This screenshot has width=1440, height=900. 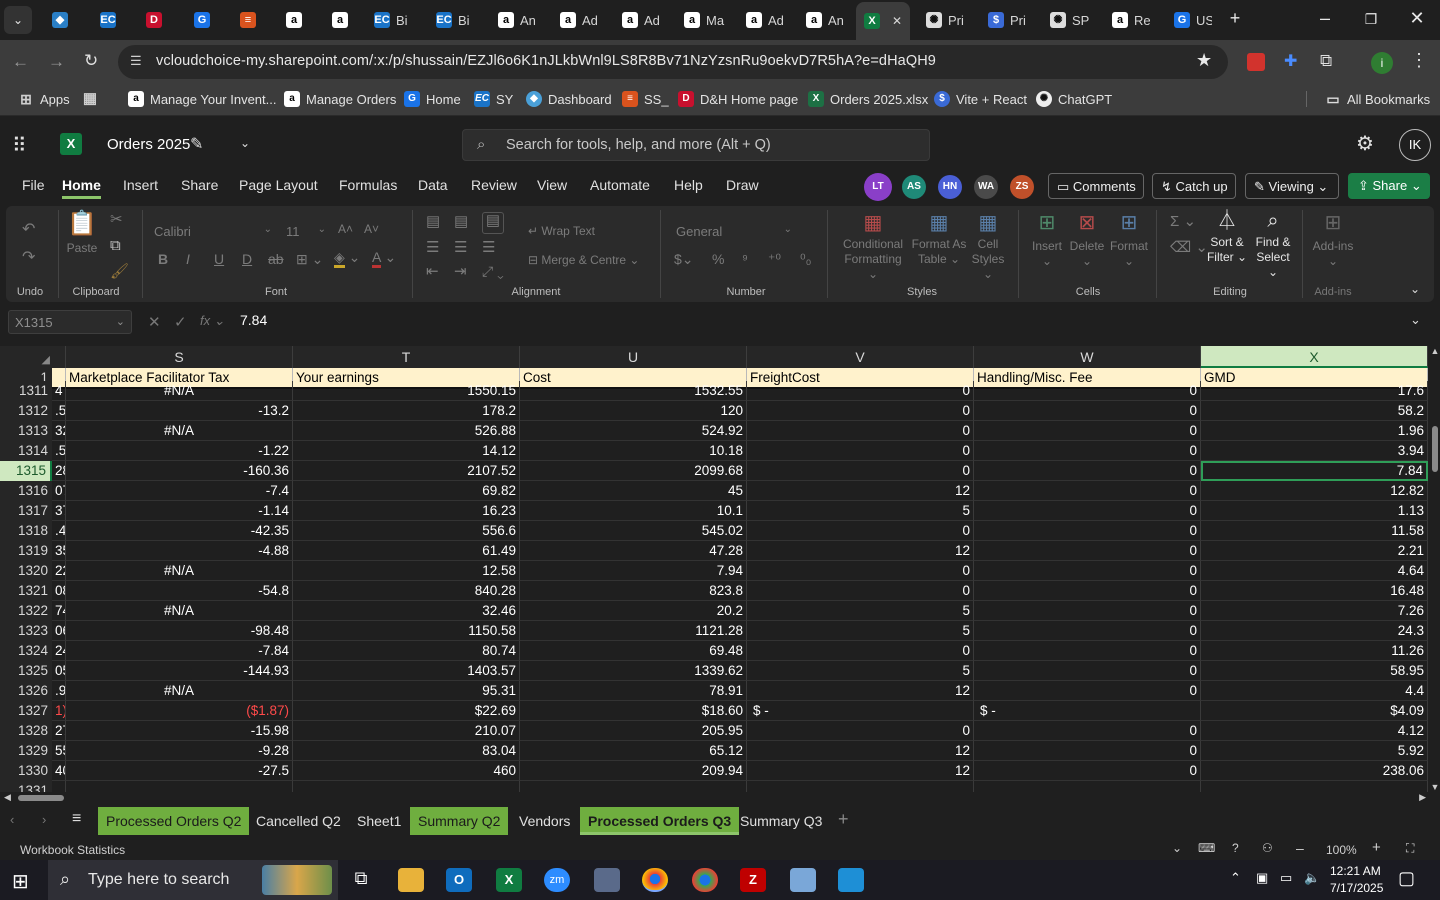 I want to click on collaborator-avatar: ZS, so click(x=1022, y=187).